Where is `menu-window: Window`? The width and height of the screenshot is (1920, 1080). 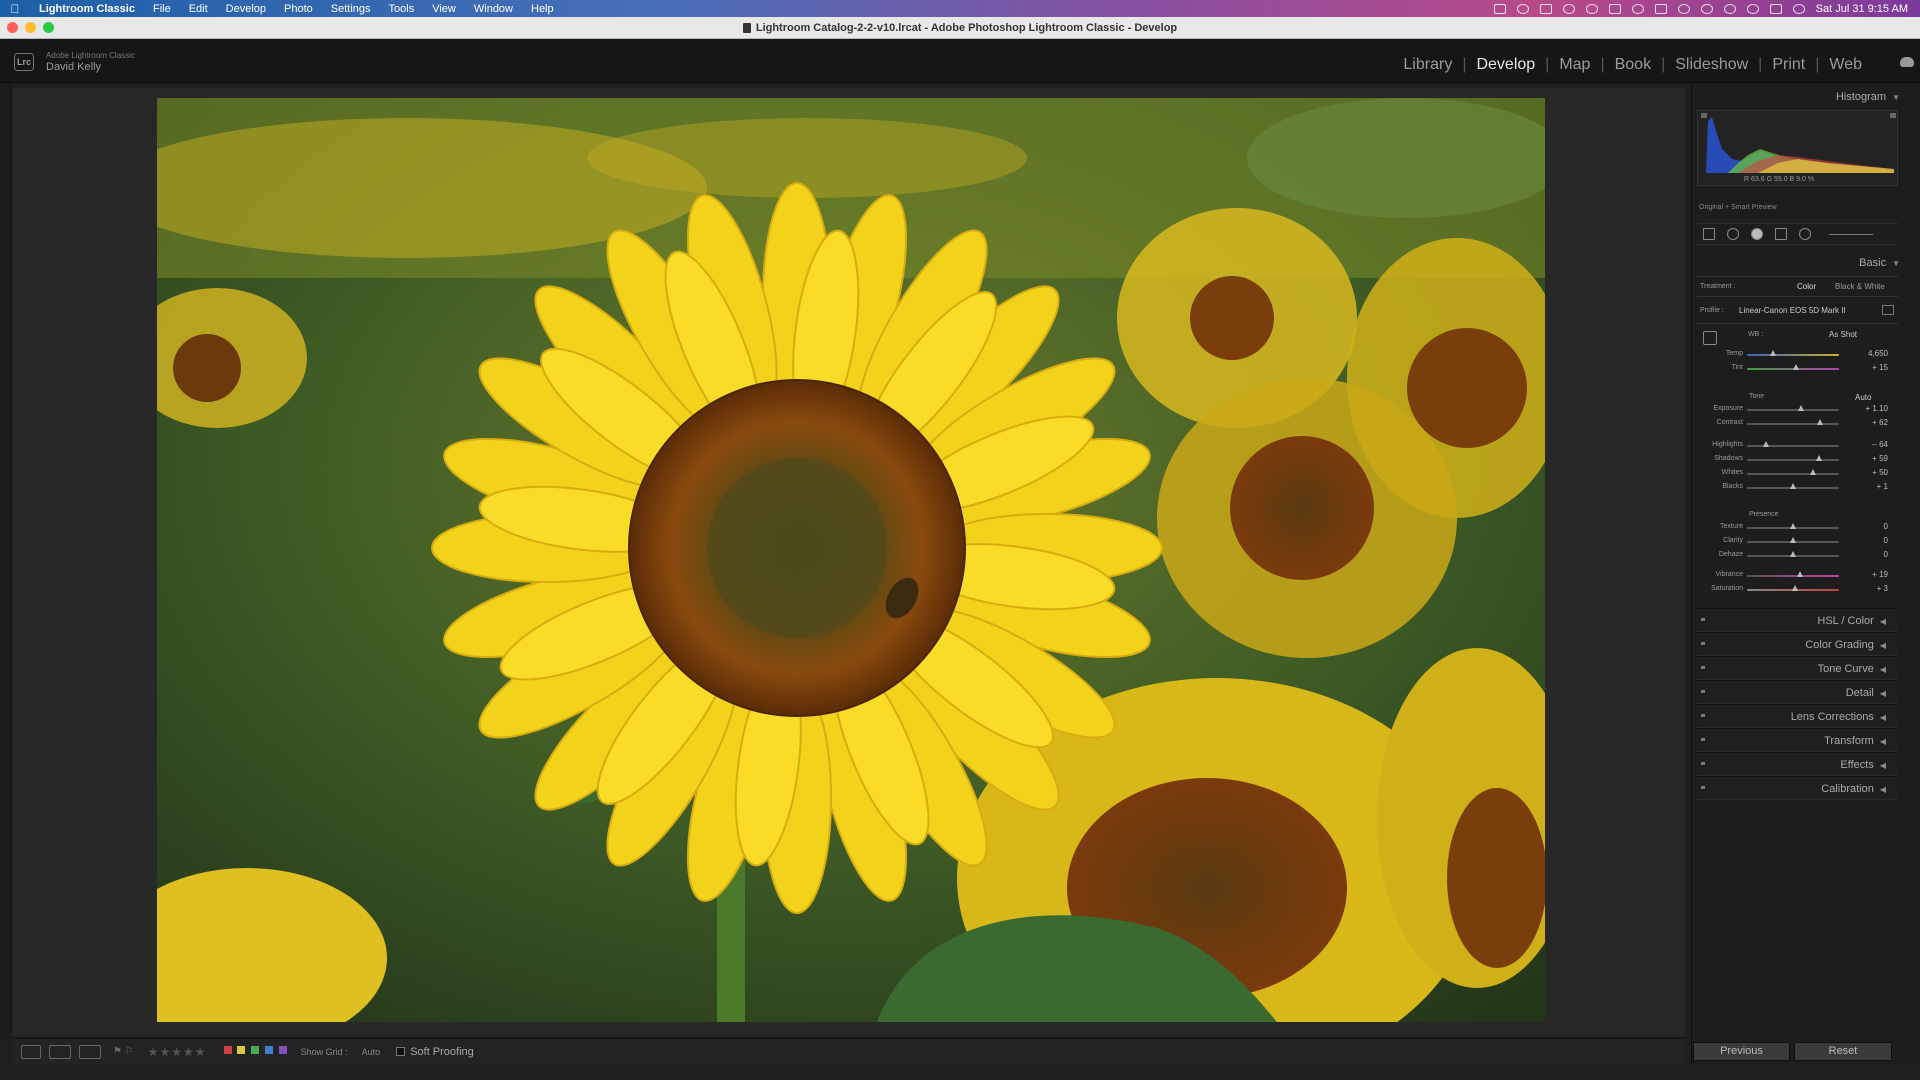
menu-window: Window is located at coordinates (493, 9).